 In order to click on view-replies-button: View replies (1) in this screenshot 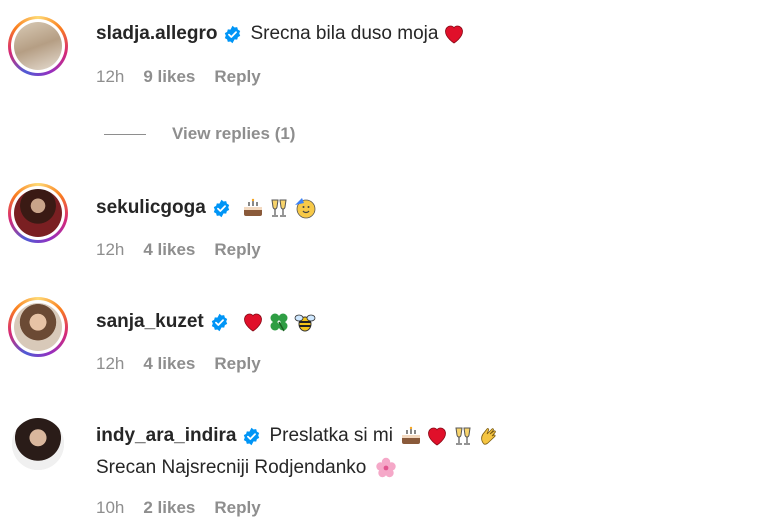, I will do `click(199, 134)`.